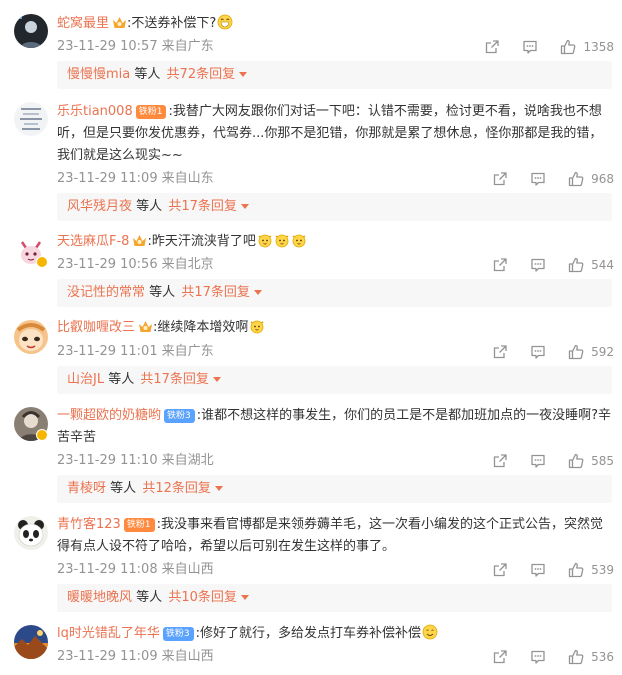  Describe the element at coordinates (109, 415) in the screenshot. I see `username: 一颗超欧的奶糖哟` at that location.